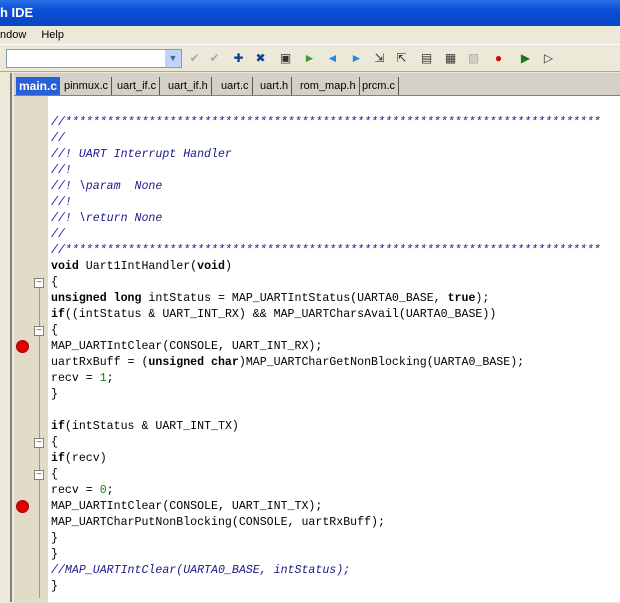  What do you see at coordinates (85, 458) in the screenshot?
I see `code-token: (recv)` at bounding box center [85, 458].